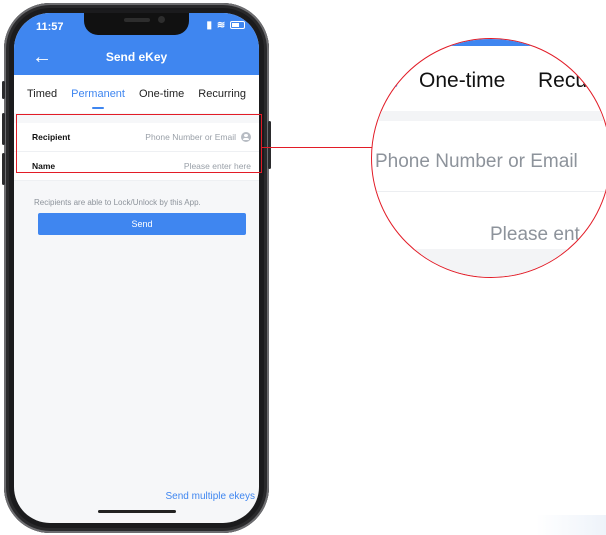 This screenshot has width=606, height=535. I want to click on page-title: Send eKey, so click(136, 57).